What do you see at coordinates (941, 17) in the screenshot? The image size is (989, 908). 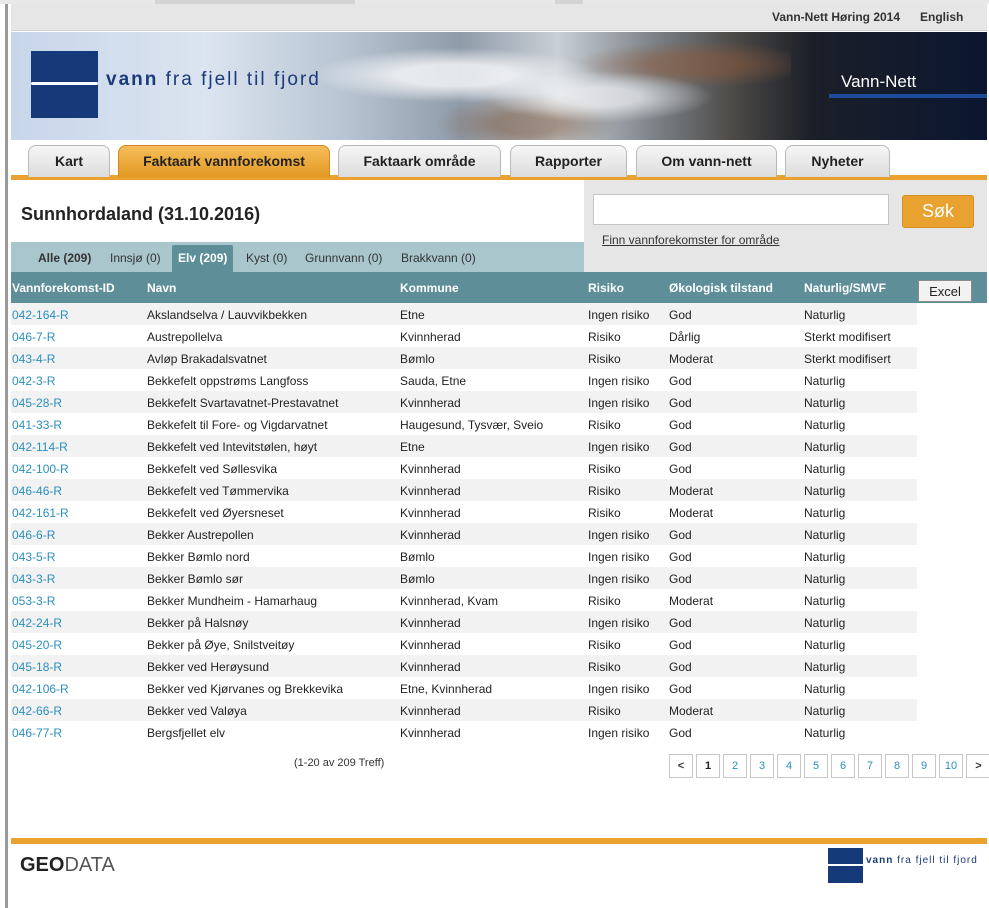 I see `english-link: English` at bounding box center [941, 17].